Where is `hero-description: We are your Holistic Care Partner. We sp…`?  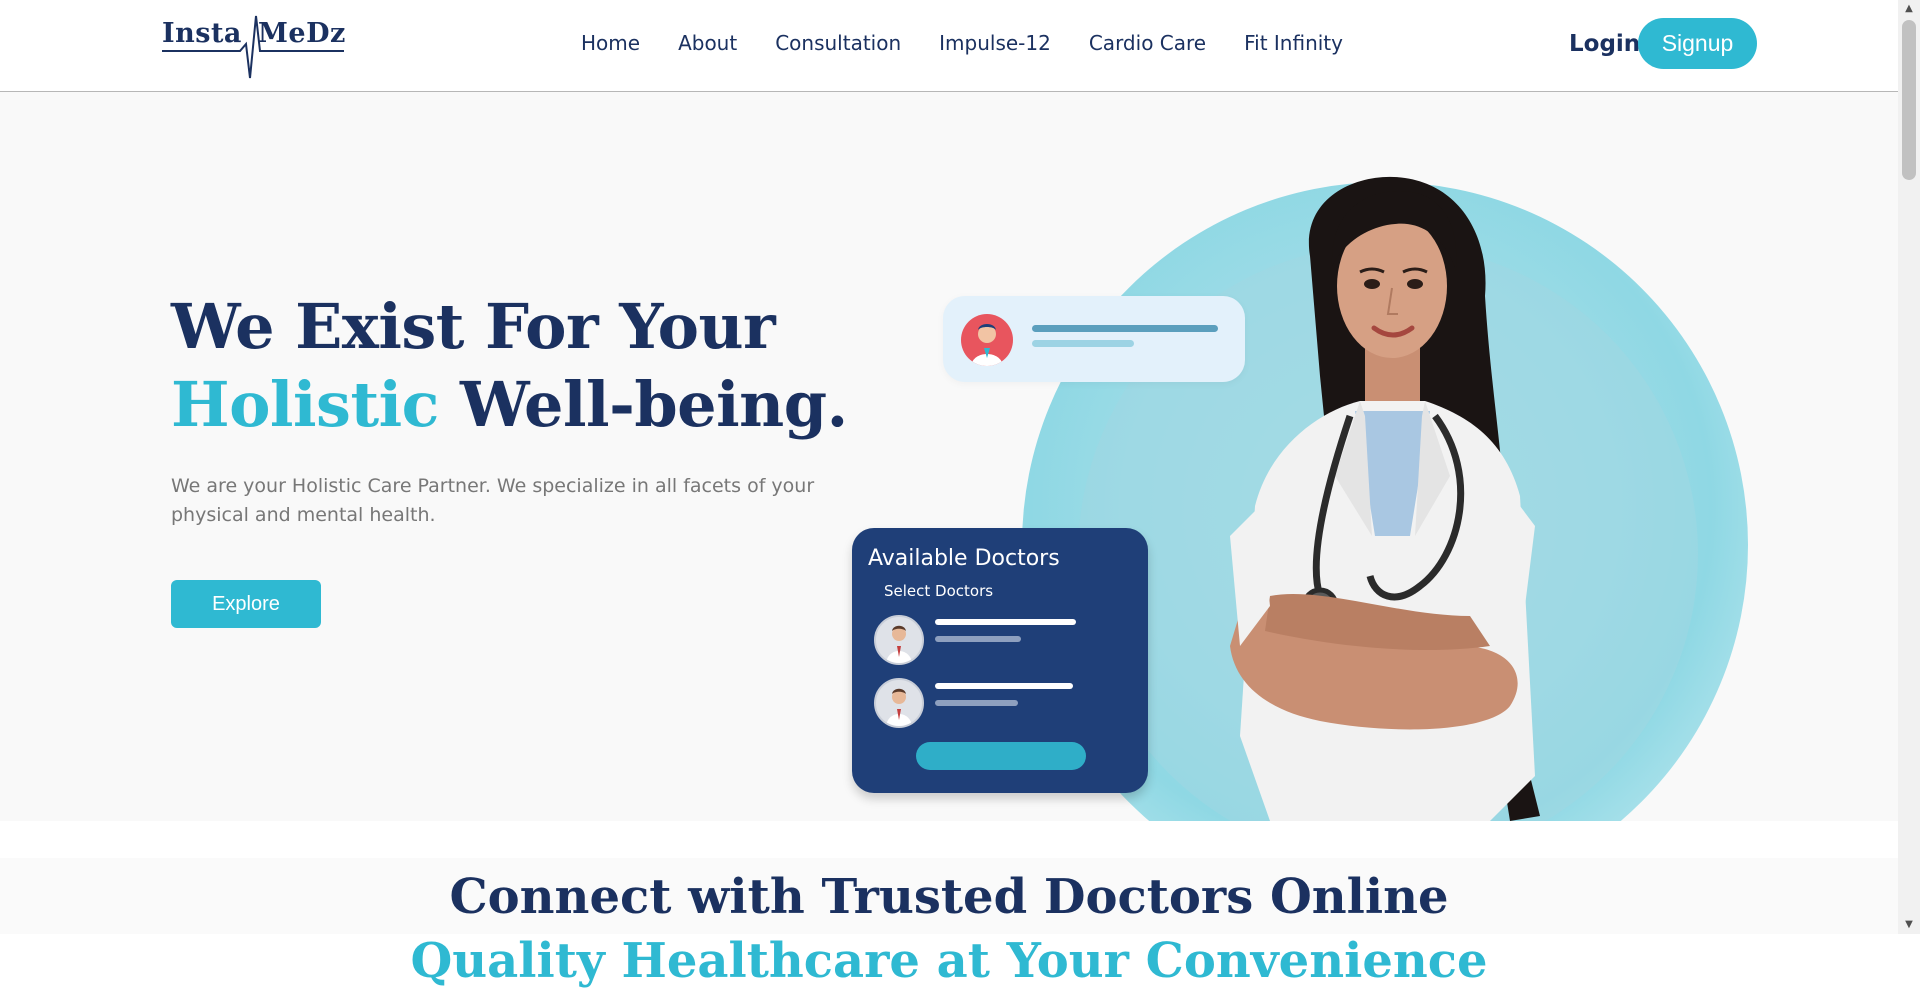
hero-description: We are your Holistic Care Partner. We sp… is located at coordinates (493, 500).